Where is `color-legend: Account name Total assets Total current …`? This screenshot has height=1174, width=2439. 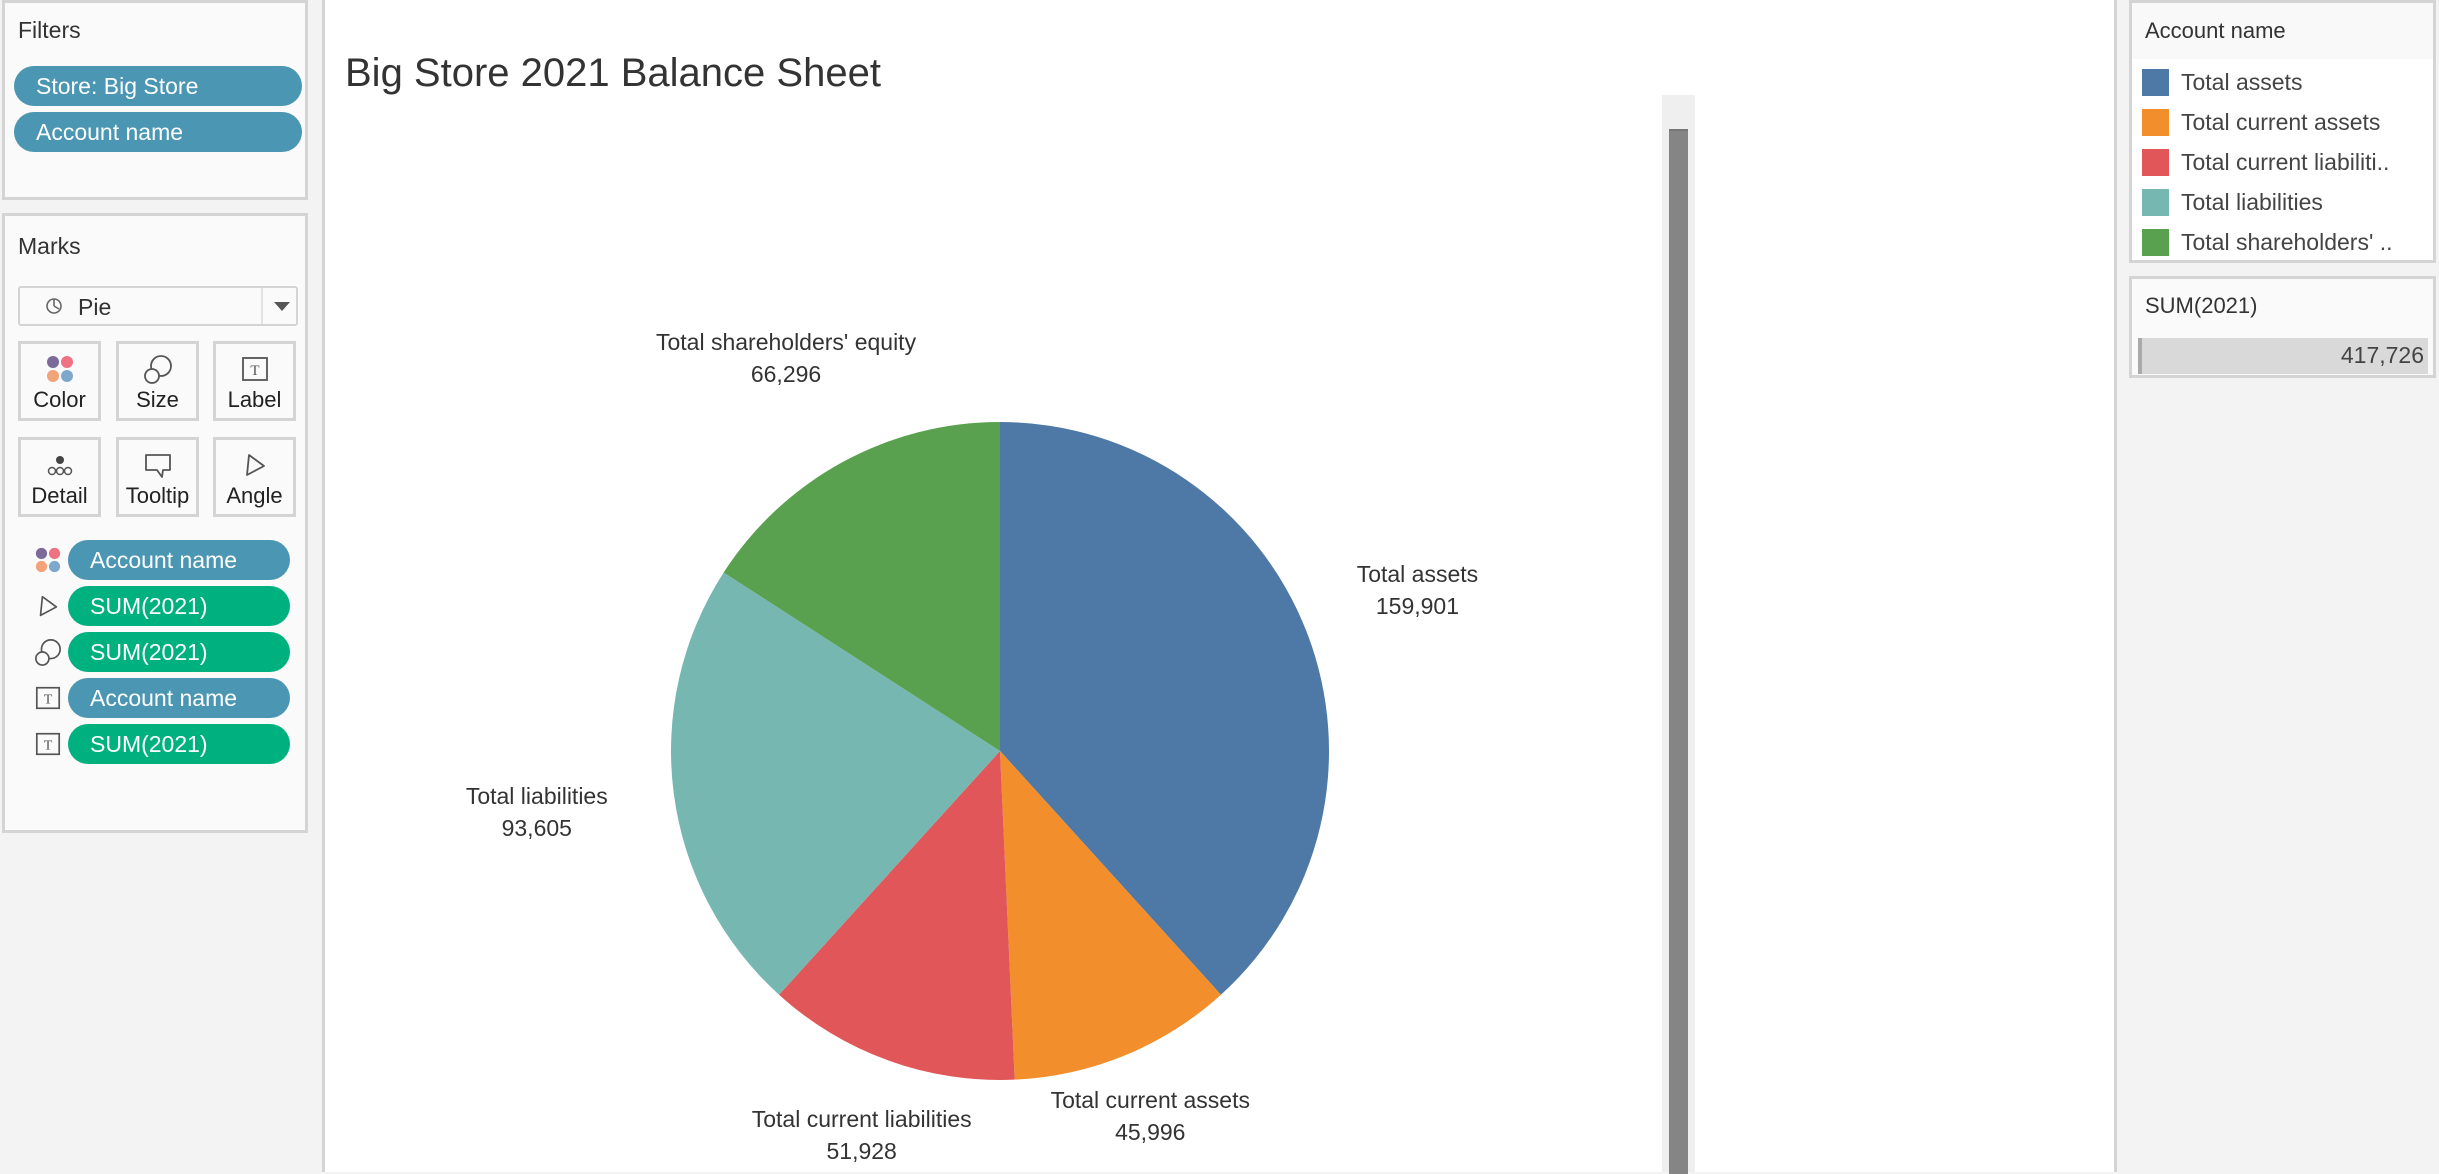
color-legend: Account name Total assets Total current … is located at coordinates (2282, 131).